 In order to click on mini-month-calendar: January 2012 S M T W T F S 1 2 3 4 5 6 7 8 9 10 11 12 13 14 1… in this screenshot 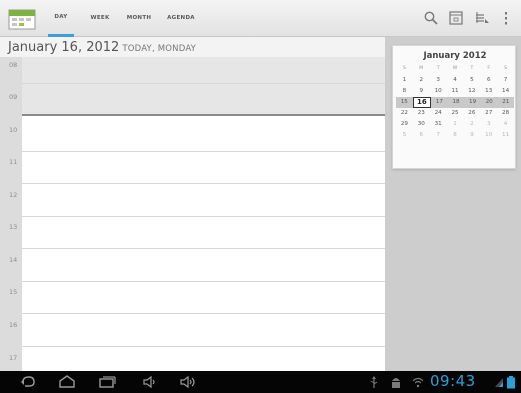, I will do `click(454, 107)`.